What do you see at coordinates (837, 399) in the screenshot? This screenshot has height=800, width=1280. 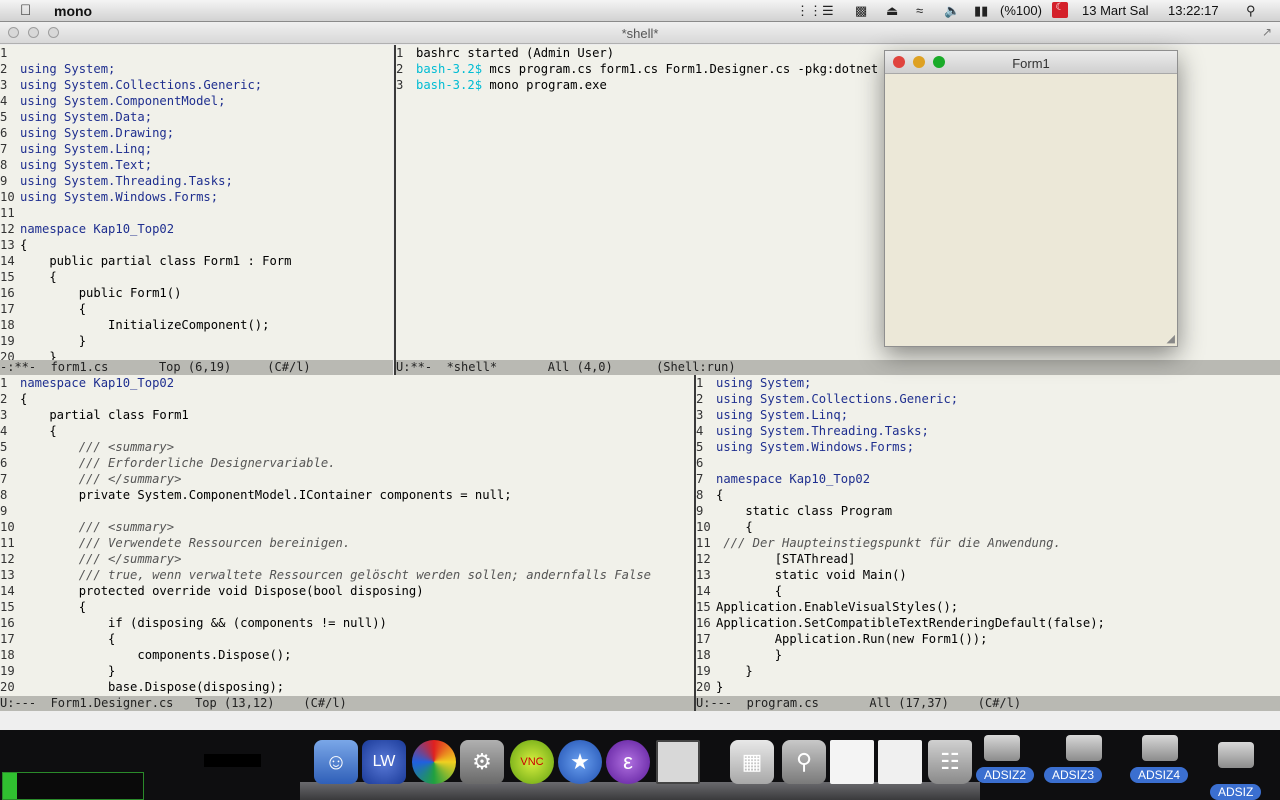 I see `code-text: using System.Collections.Generic;` at bounding box center [837, 399].